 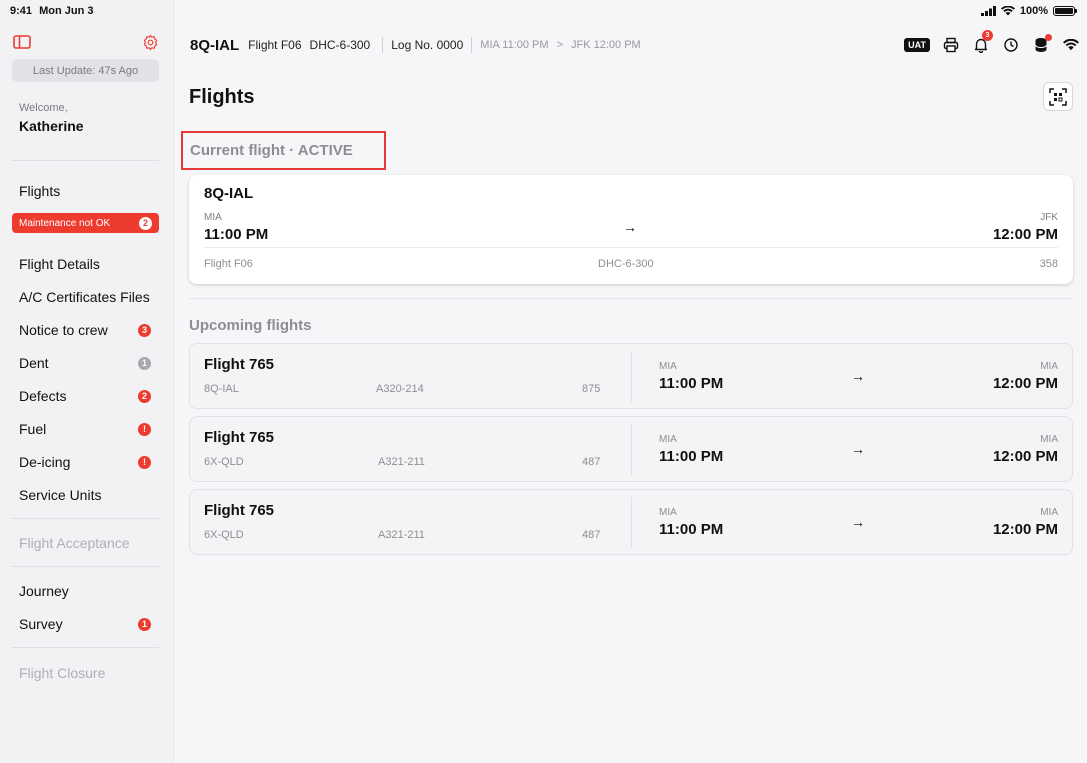 What do you see at coordinates (84, 297) in the screenshot?
I see `sidebar-item-label: A/C Certificates Files` at bounding box center [84, 297].